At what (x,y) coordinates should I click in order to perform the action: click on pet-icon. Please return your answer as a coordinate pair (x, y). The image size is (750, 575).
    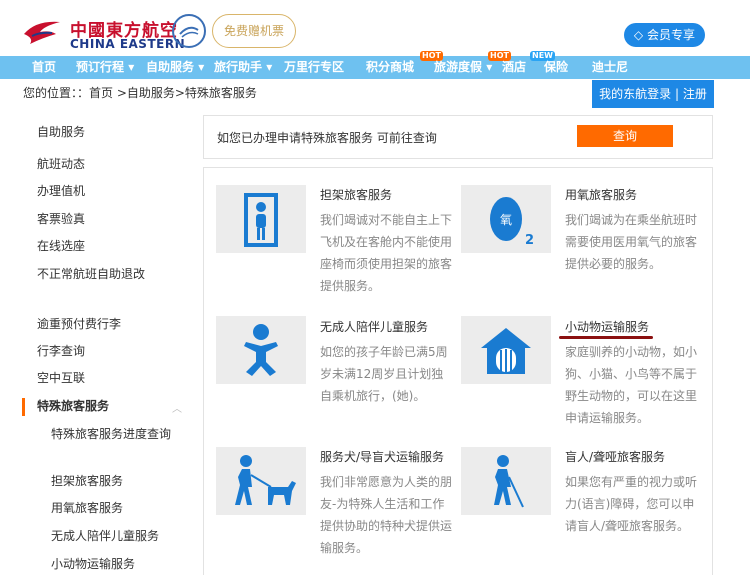
    Looking at the image, I should click on (506, 350).